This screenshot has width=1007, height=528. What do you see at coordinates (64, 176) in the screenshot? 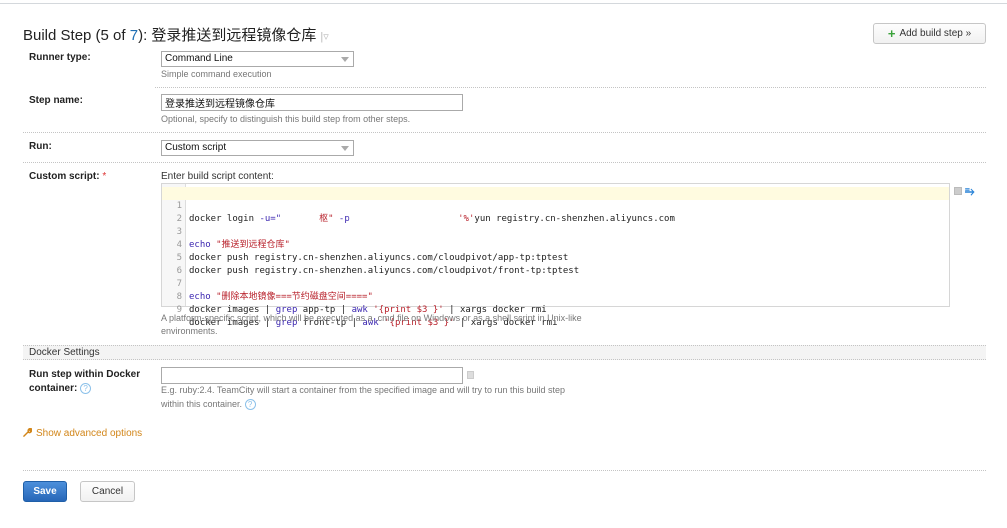
I see `custom-script-label-text: Custom script:` at bounding box center [64, 176].